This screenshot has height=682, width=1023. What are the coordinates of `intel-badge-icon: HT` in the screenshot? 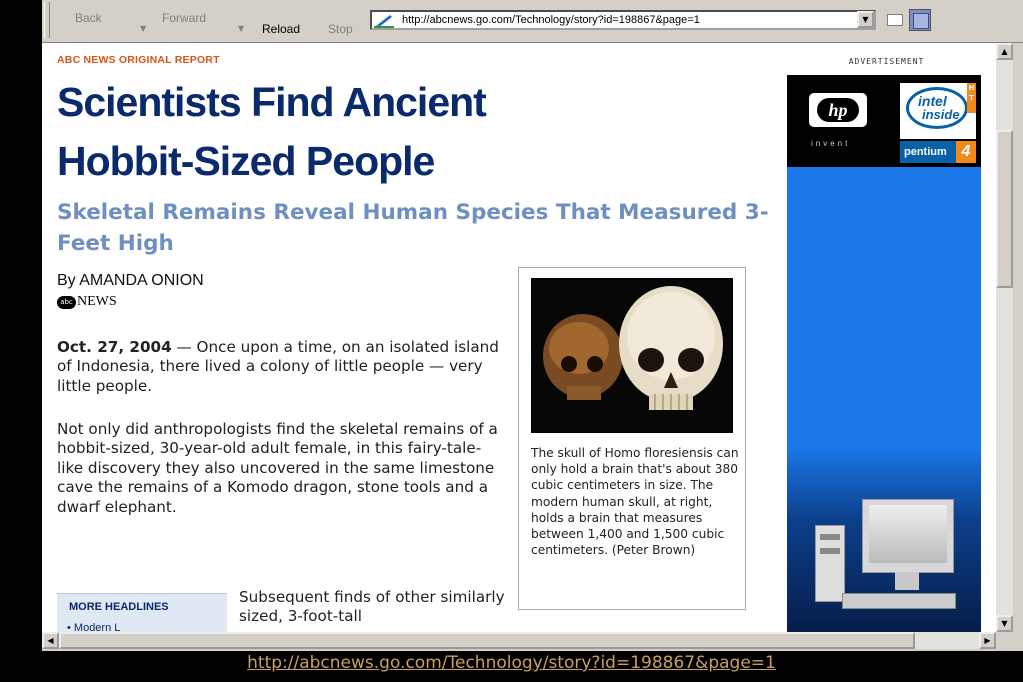 It's located at (971, 98).